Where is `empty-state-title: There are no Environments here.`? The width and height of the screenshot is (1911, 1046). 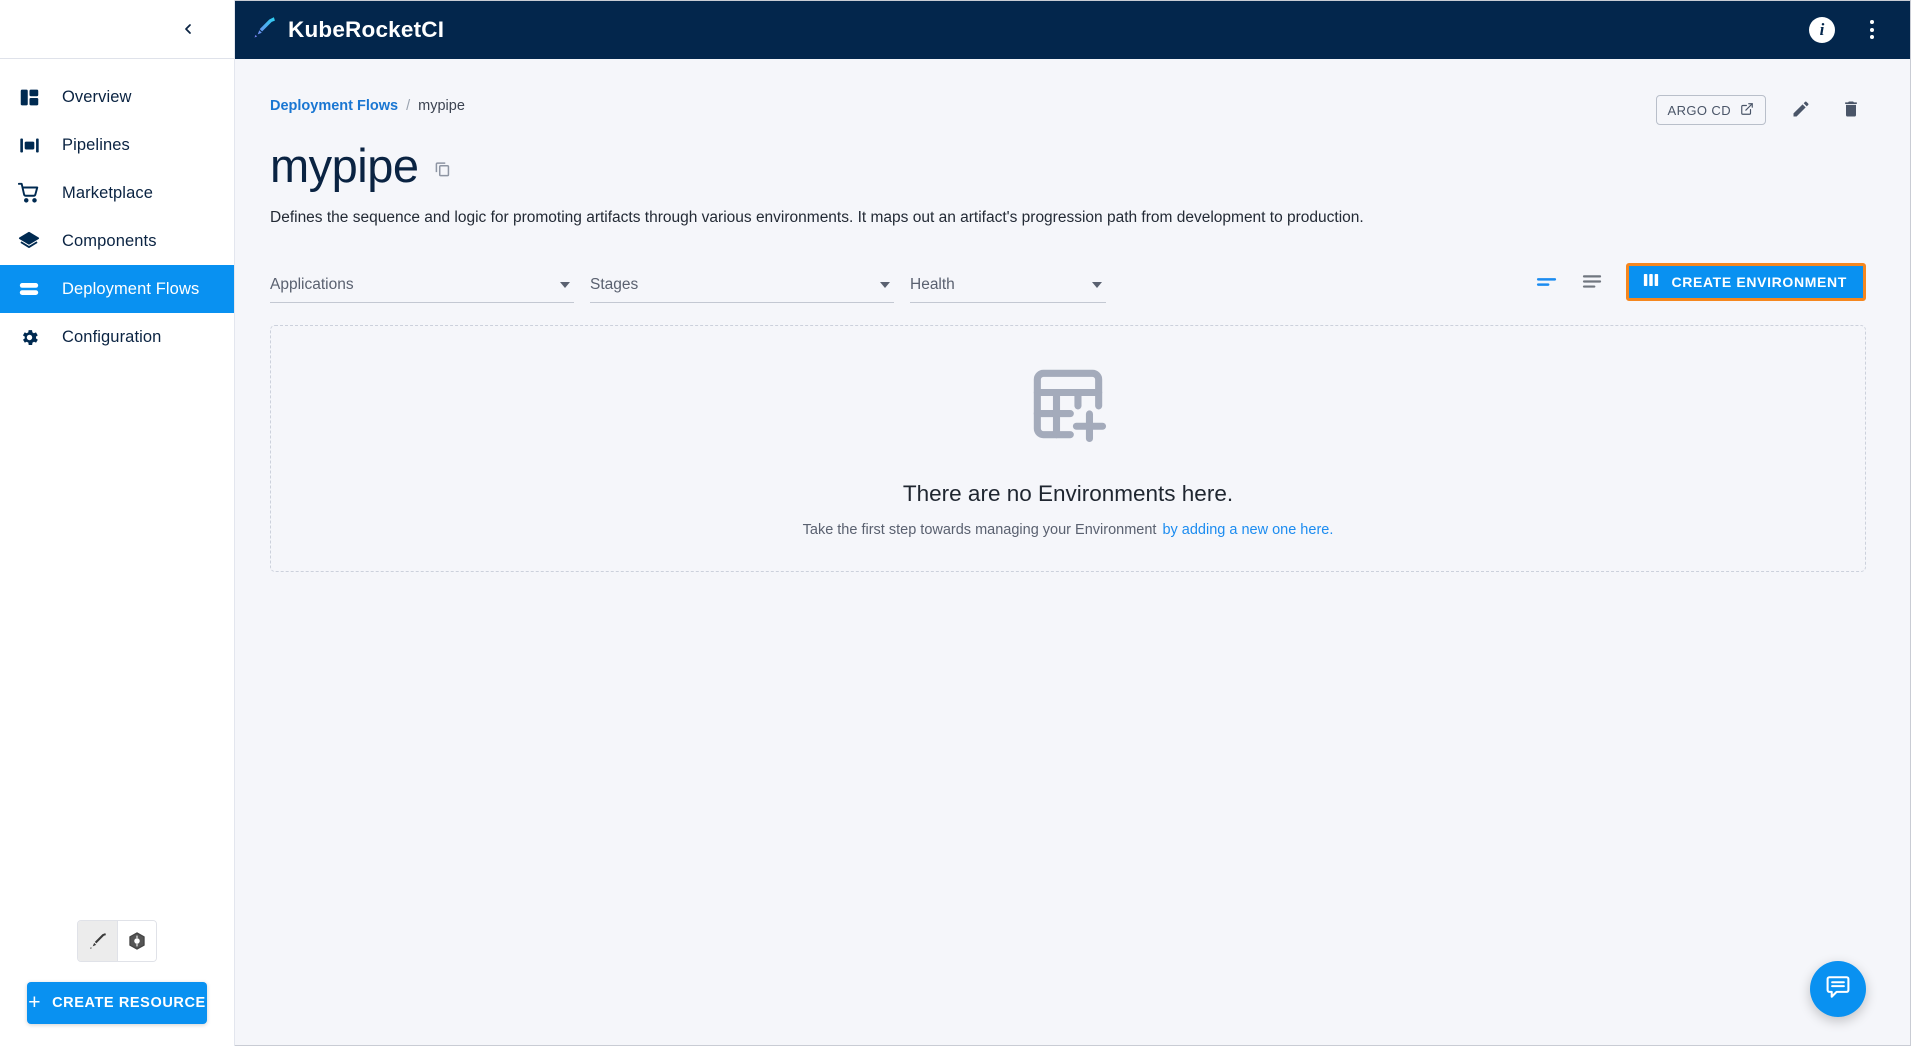
empty-state-title: There are no Environments here. is located at coordinates (1068, 494).